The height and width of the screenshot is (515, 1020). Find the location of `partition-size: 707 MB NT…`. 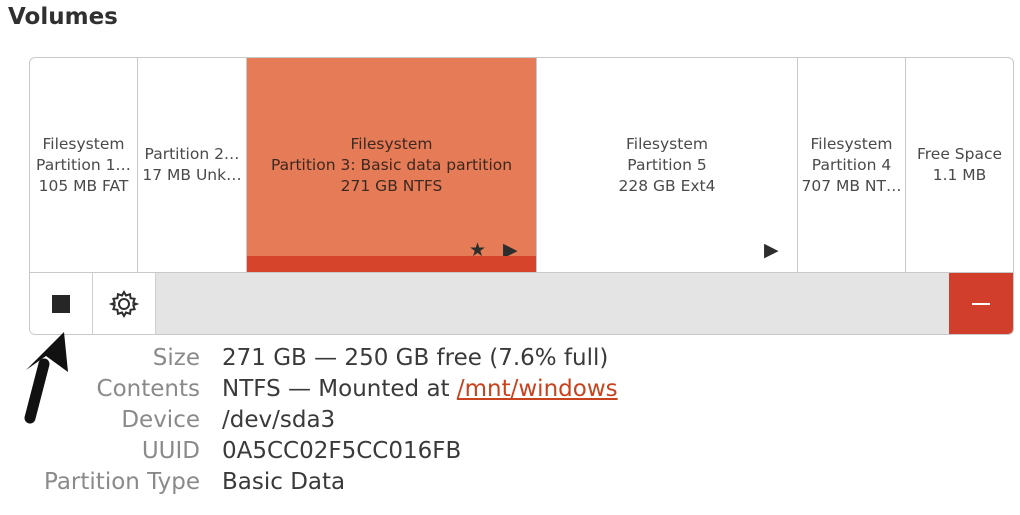

partition-size: 707 MB NT… is located at coordinates (851, 185).